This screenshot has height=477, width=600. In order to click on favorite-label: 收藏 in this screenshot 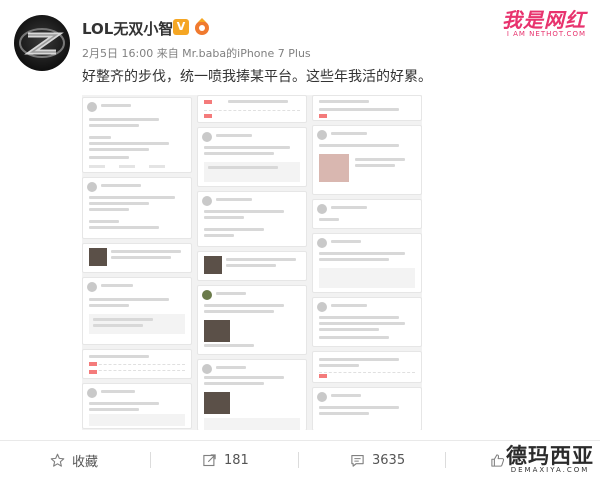, I will do `click(85, 462)`.